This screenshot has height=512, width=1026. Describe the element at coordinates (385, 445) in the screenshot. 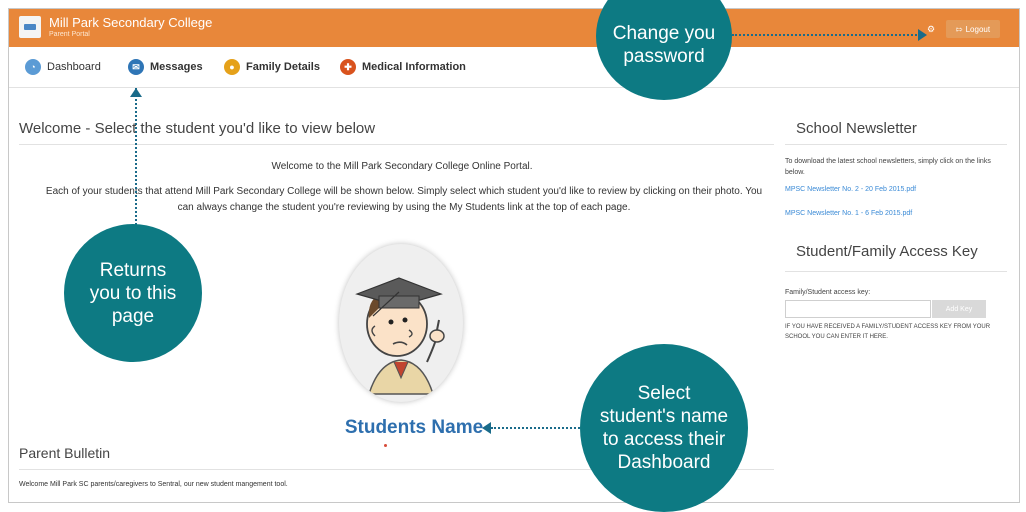

I see `decorative-dot` at that location.